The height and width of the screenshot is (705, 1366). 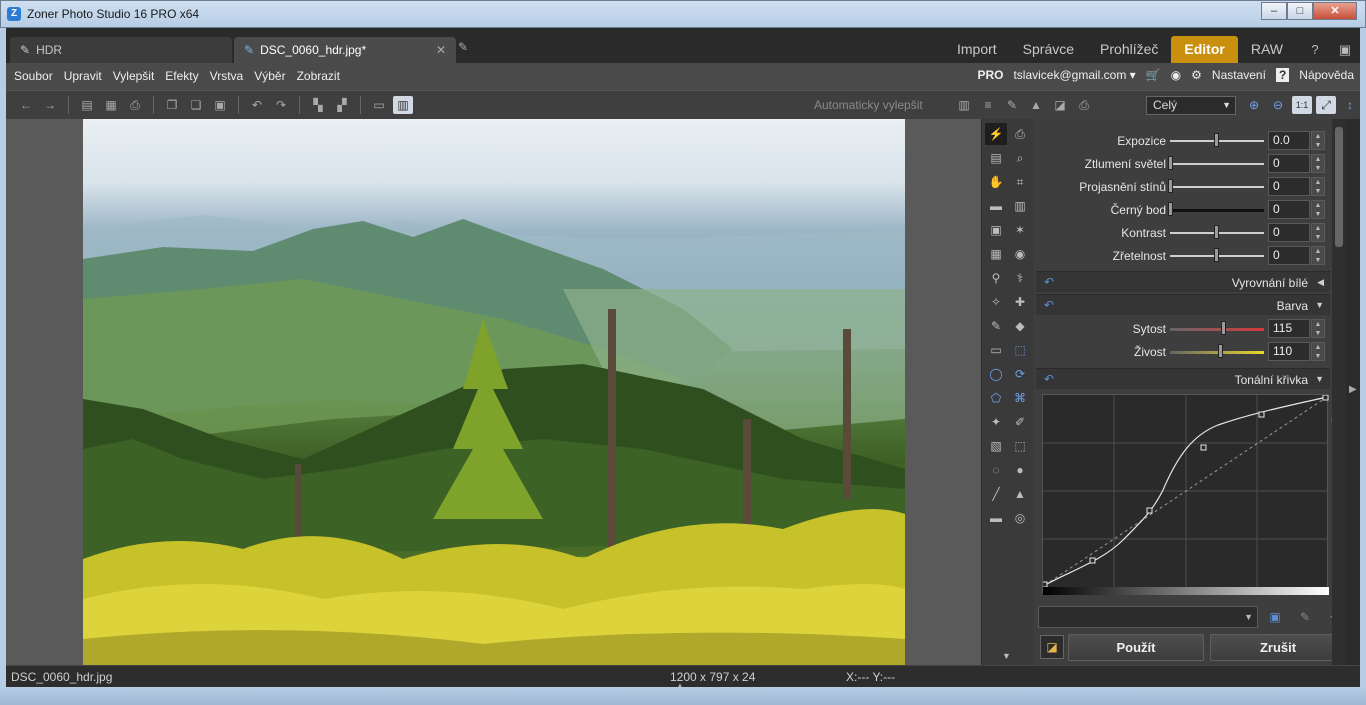 What do you see at coordinates (1020, 134) in the screenshot?
I see `print-tool-icon: ⎙` at bounding box center [1020, 134].